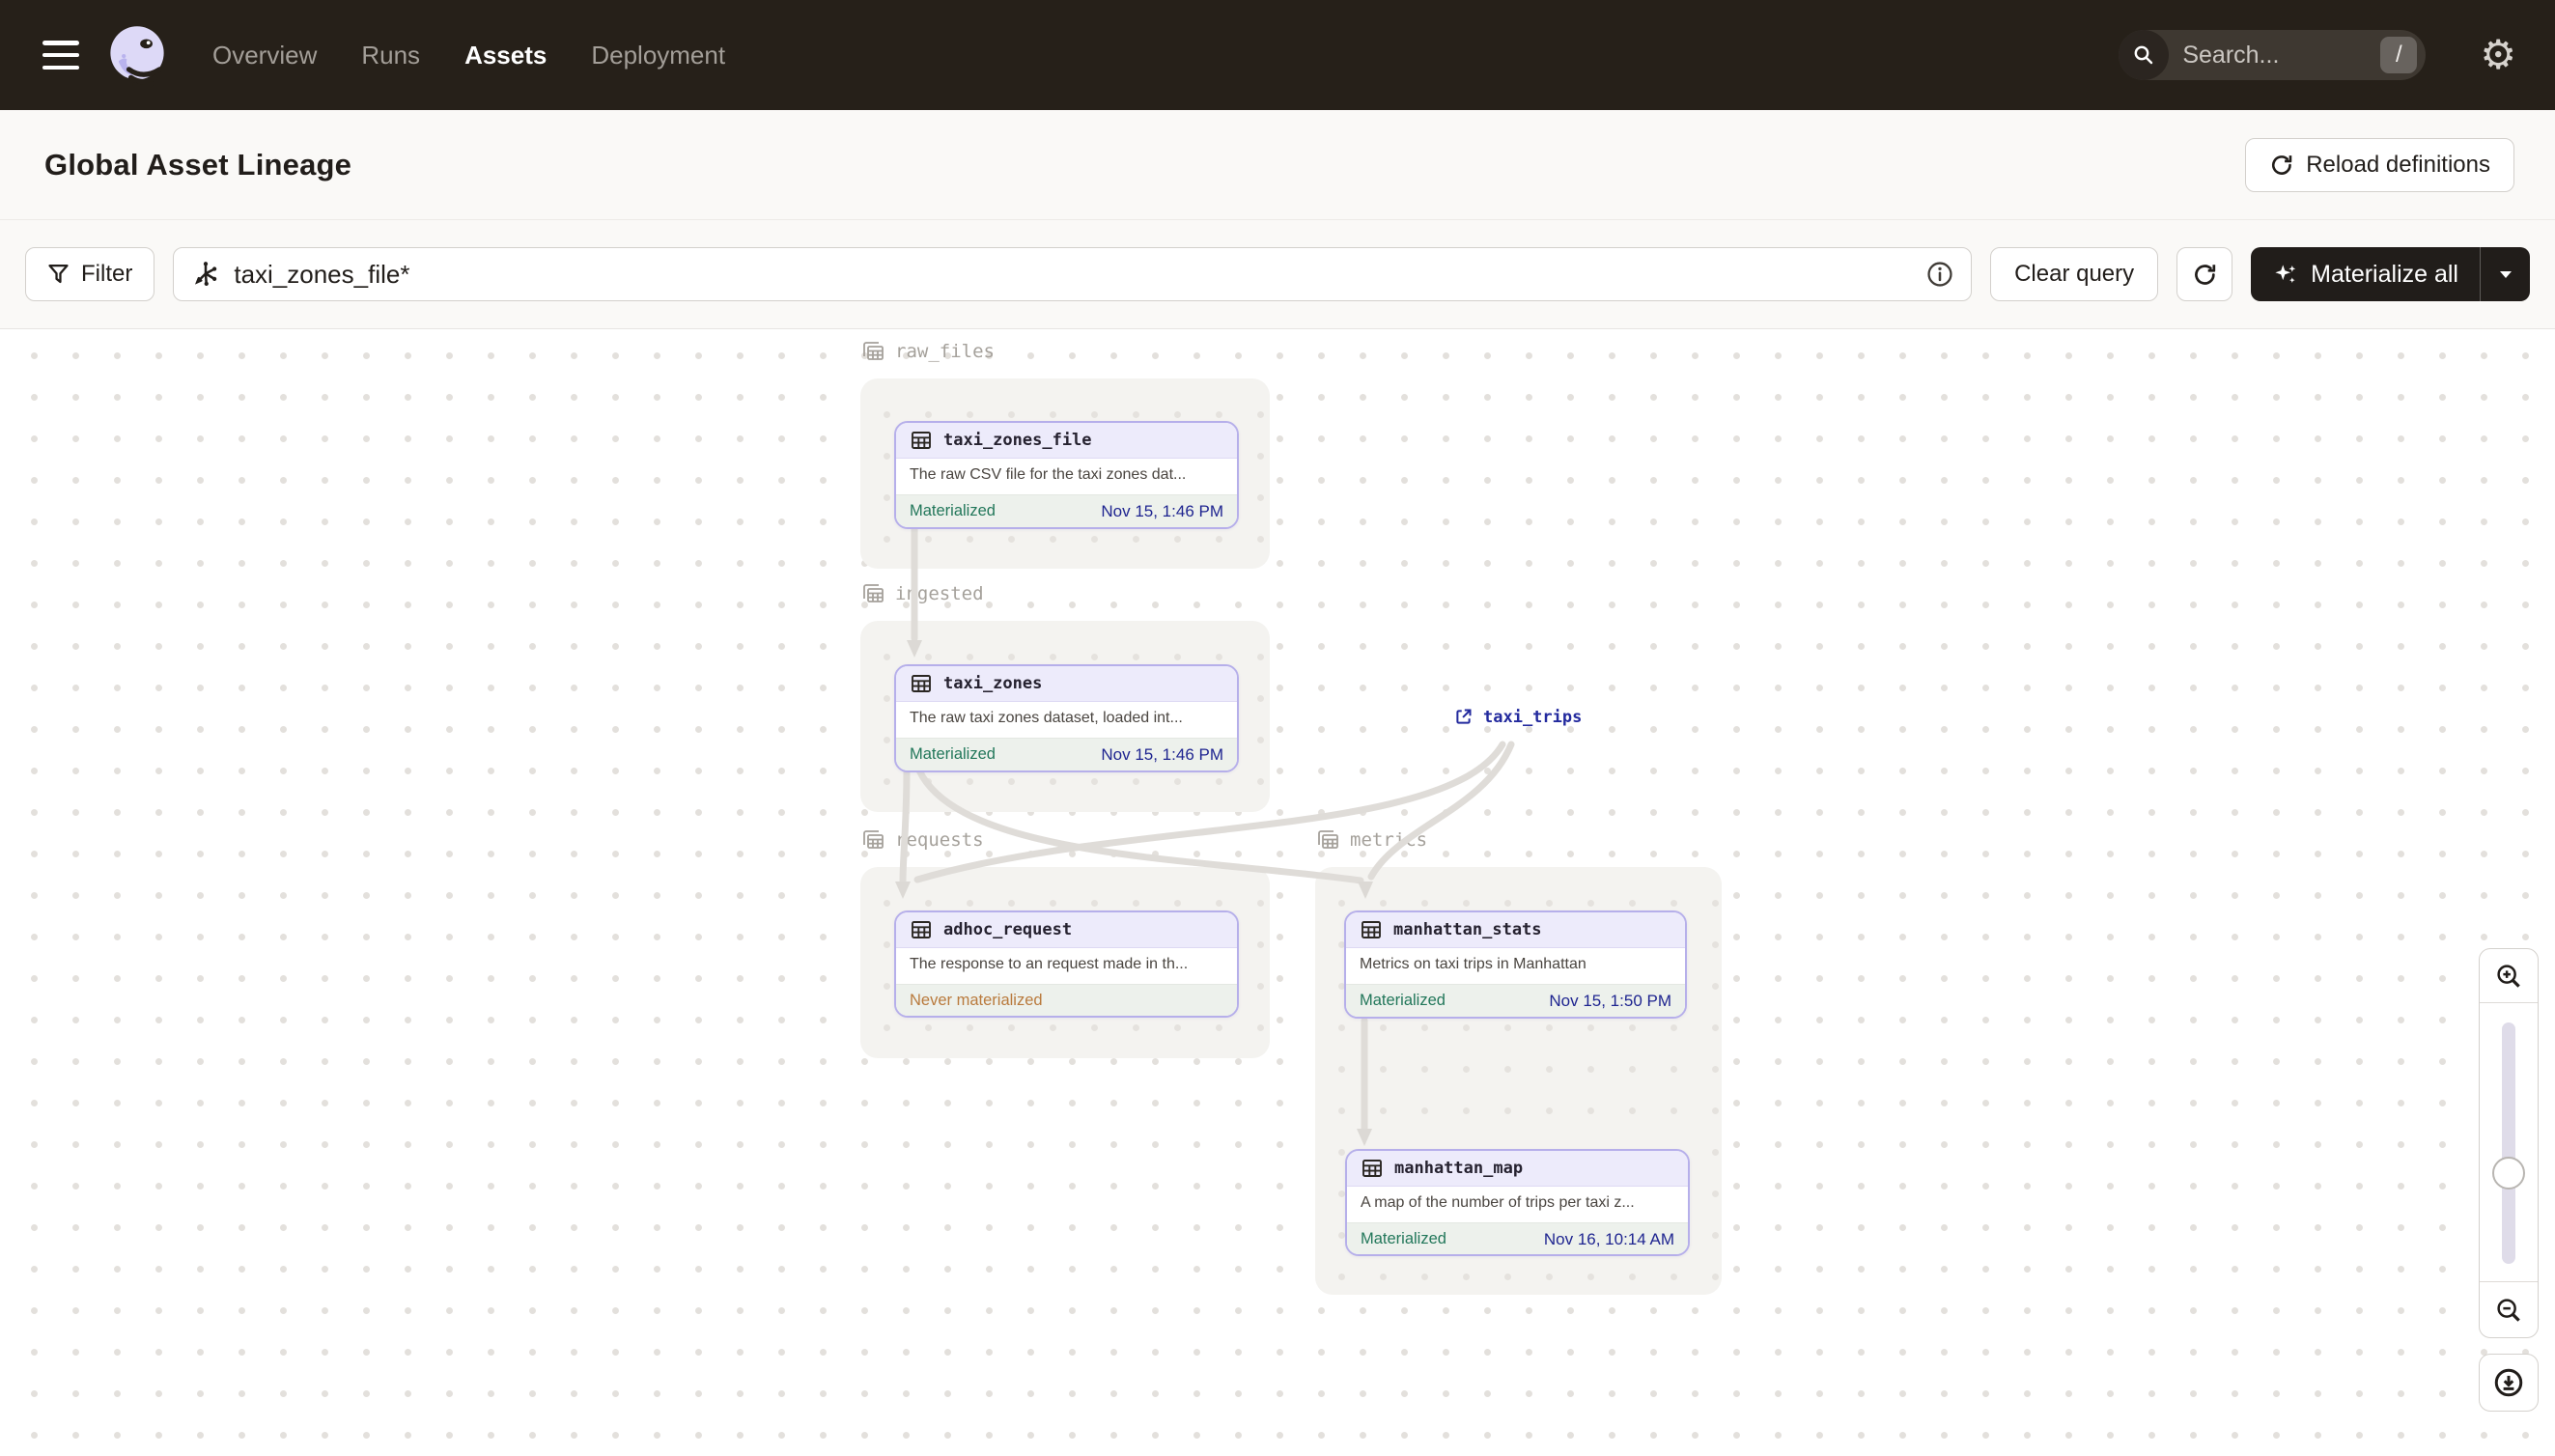  I want to click on materialization-timestamp: Nov 15, 1:50 PM, so click(1610, 1001).